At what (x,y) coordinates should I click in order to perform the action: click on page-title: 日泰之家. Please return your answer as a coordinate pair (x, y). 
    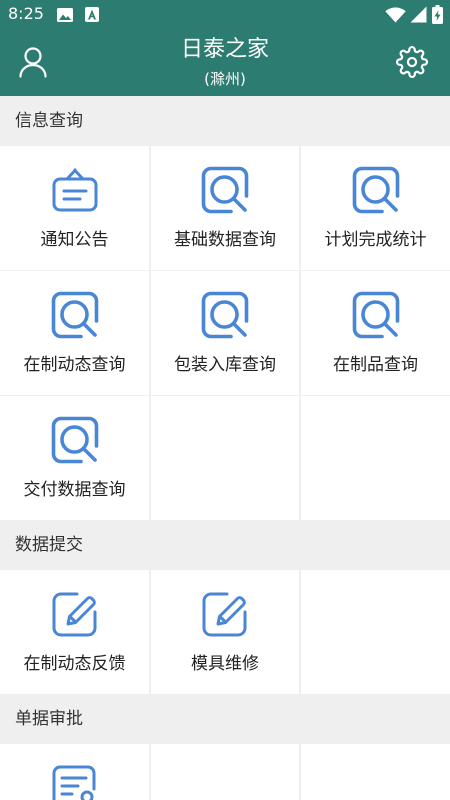
    Looking at the image, I should click on (224, 49).